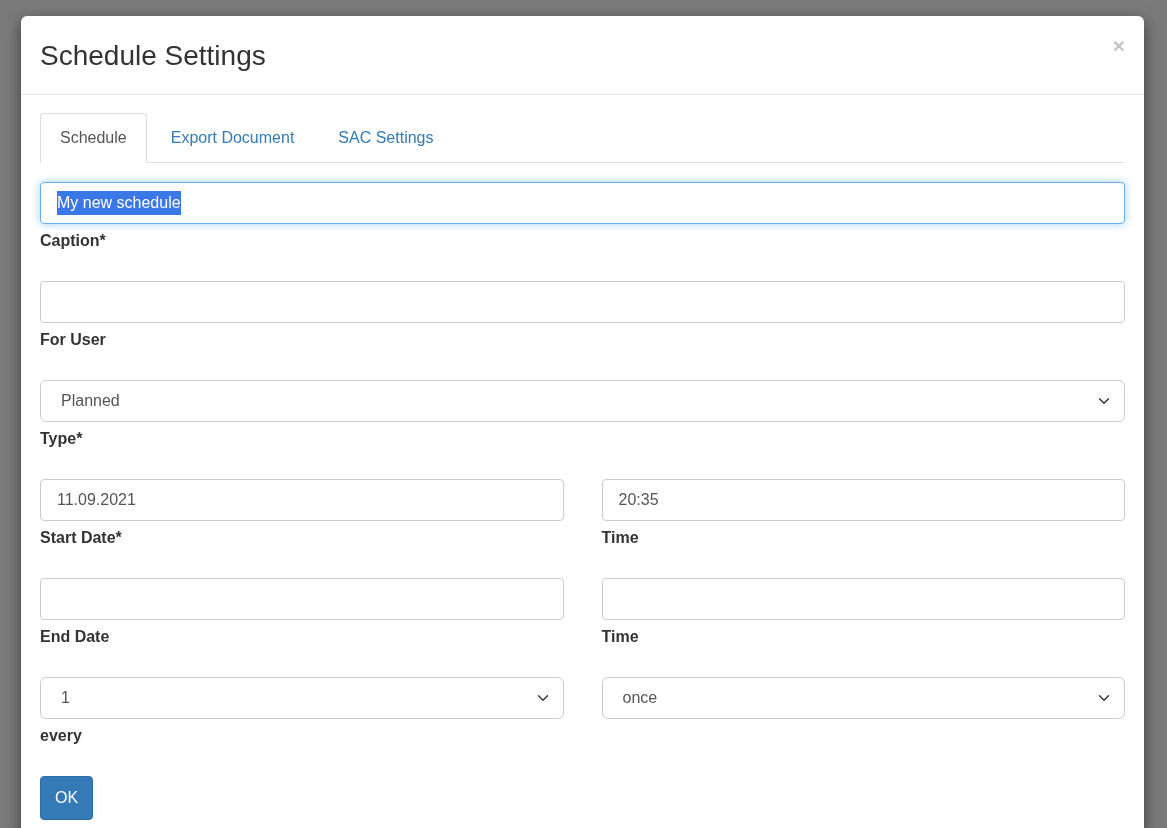  I want to click on tab: SAC Settings, so click(386, 138).